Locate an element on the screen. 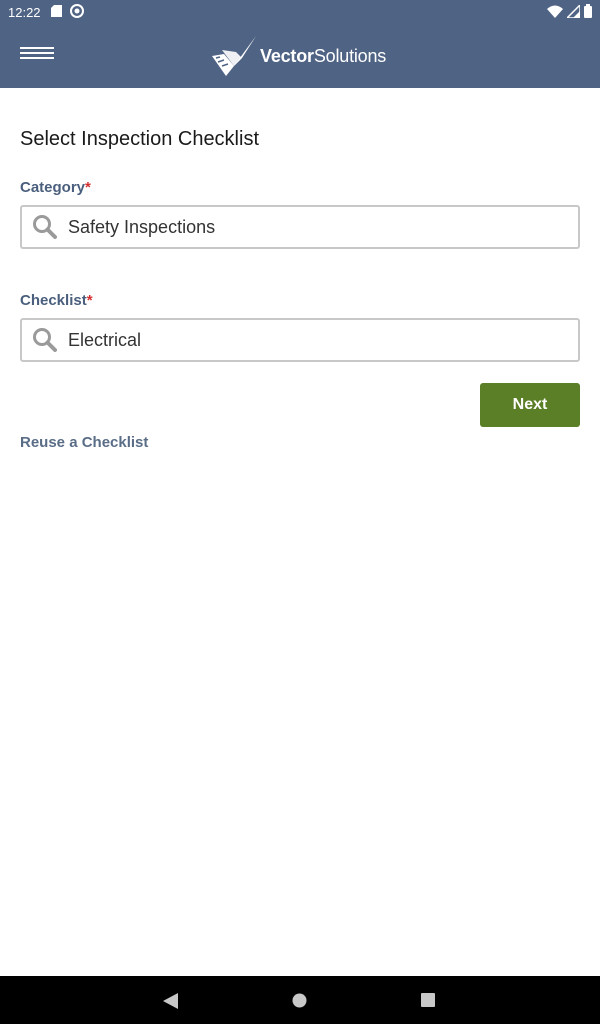  logo-text-bold: Vector is located at coordinates (287, 55).